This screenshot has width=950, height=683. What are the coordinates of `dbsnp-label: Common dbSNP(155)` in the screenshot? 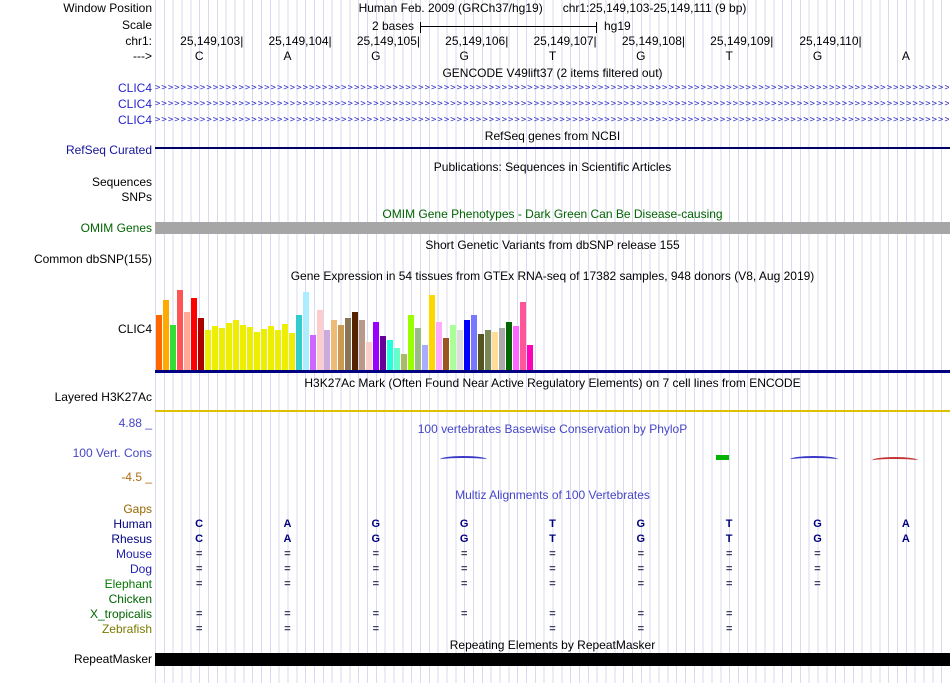 It's located at (76, 259).